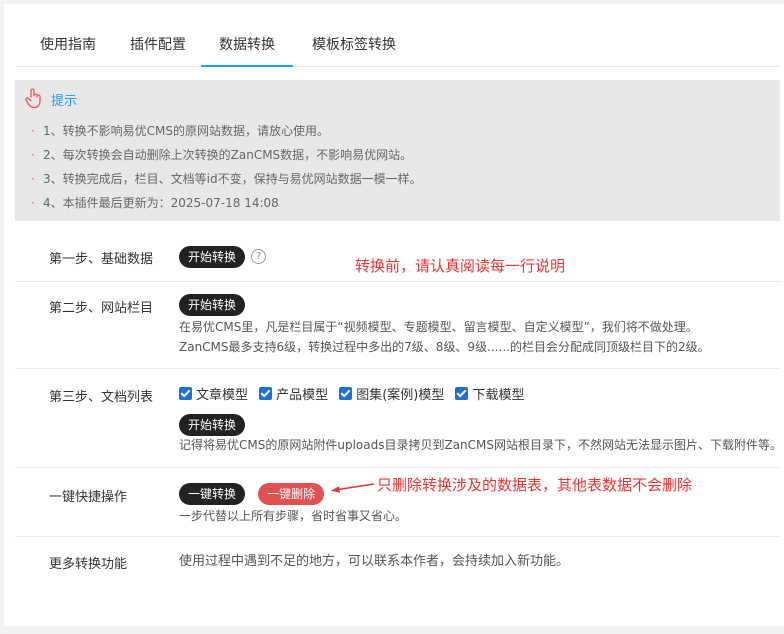 The height and width of the screenshot is (634, 784). I want to click on tab-template-tag-convert: 模板标签转换, so click(354, 46).